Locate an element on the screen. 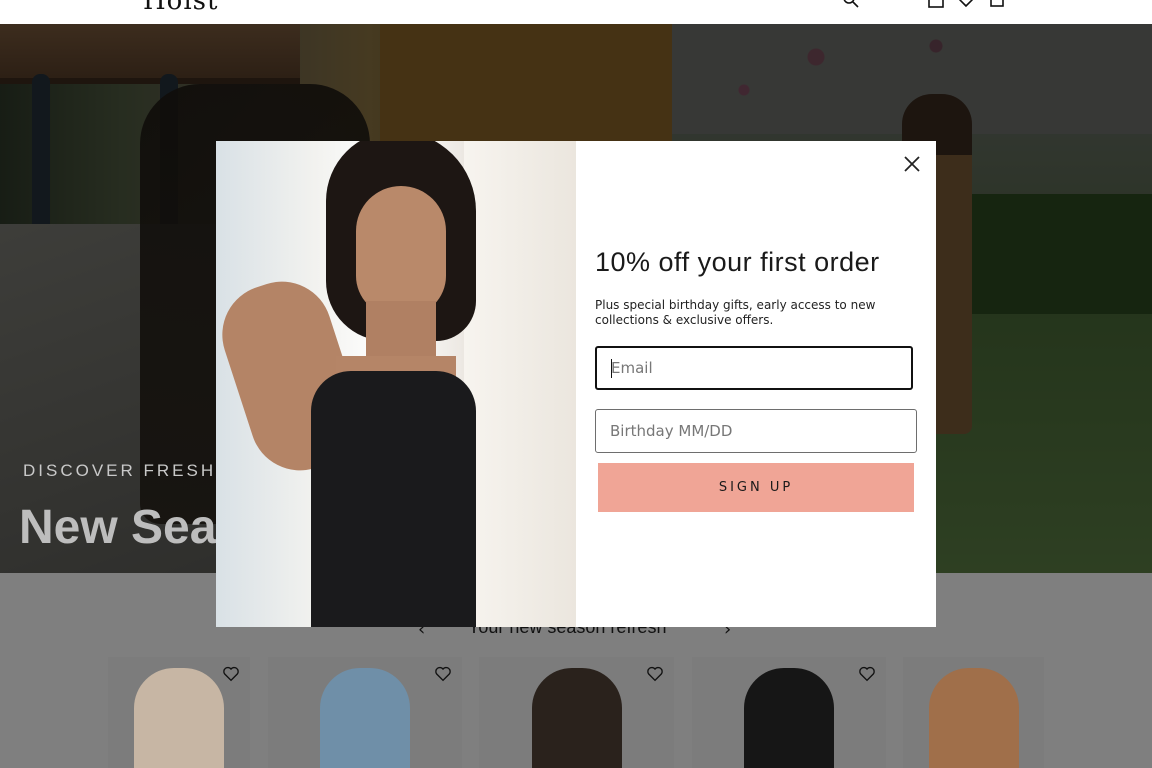 This screenshot has width=1152, height=768. modal-title: 10% off your first order is located at coordinates (737, 262).